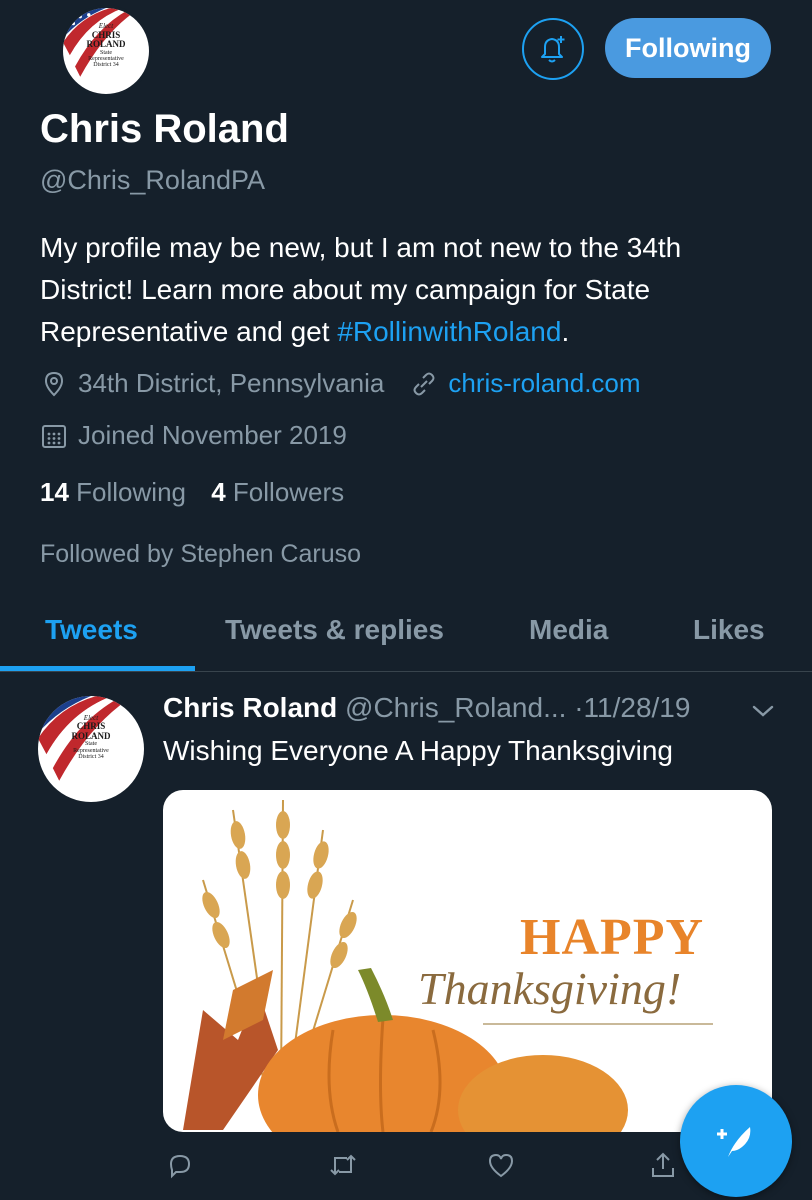 The height and width of the screenshot is (1200, 812). What do you see at coordinates (131, 492) in the screenshot?
I see `following-label: Following` at bounding box center [131, 492].